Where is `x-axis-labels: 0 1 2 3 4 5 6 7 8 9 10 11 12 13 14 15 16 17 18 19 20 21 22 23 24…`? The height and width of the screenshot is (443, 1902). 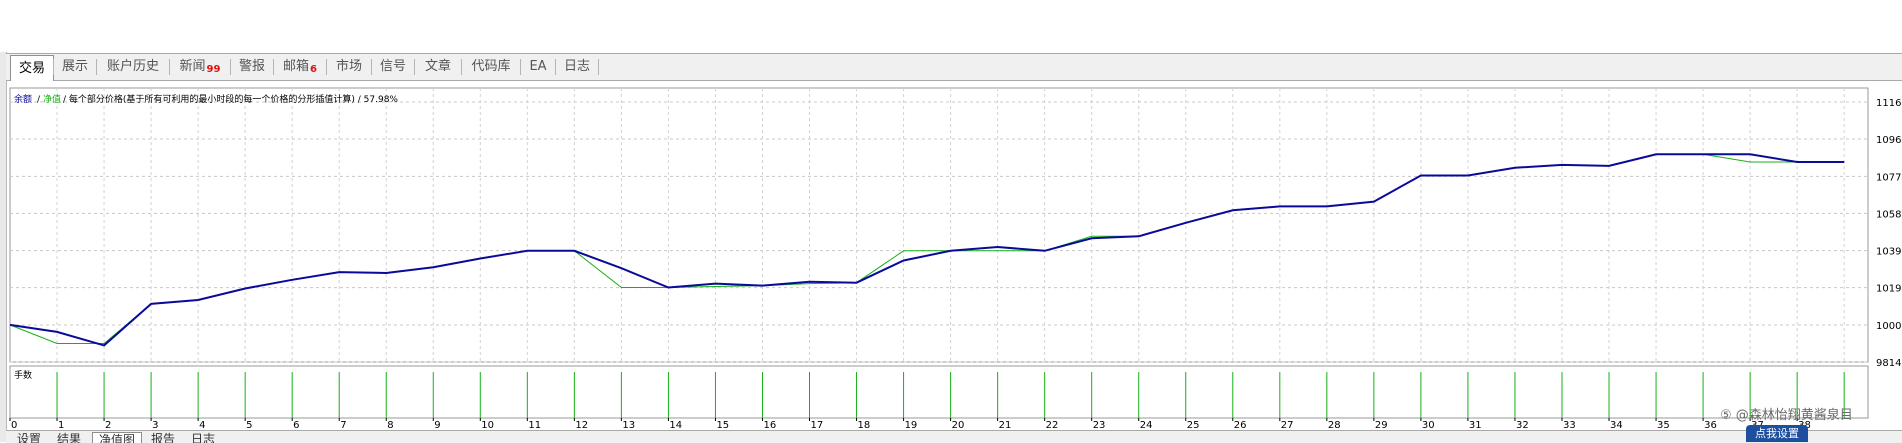
x-axis-labels: 0 1 2 3 4 5 6 7 8 9 10 11 12 13 14 15 16 17 18 19 20 21 22 23 24… is located at coordinates (910, 424).